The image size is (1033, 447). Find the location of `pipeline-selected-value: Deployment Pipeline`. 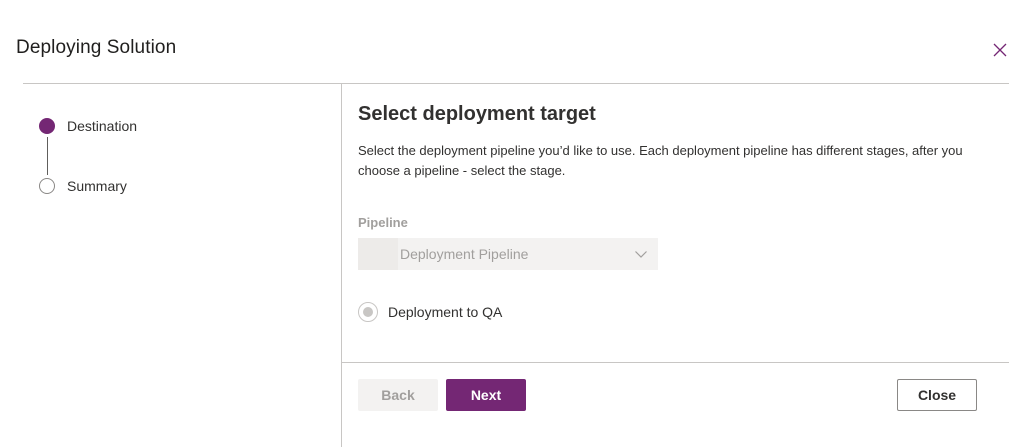

pipeline-selected-value: Deployment Pipeline is located at coordinates (464, 254).